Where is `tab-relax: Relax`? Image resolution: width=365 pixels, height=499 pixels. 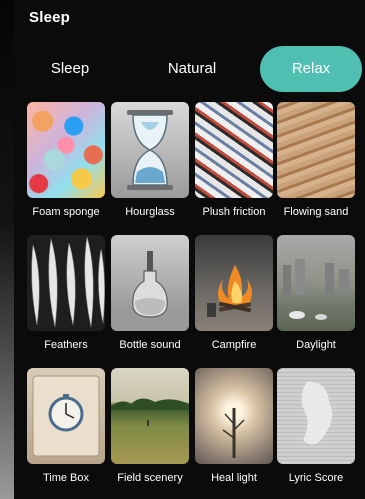 tab-relax: Relax is located at coordinates (311, 69).